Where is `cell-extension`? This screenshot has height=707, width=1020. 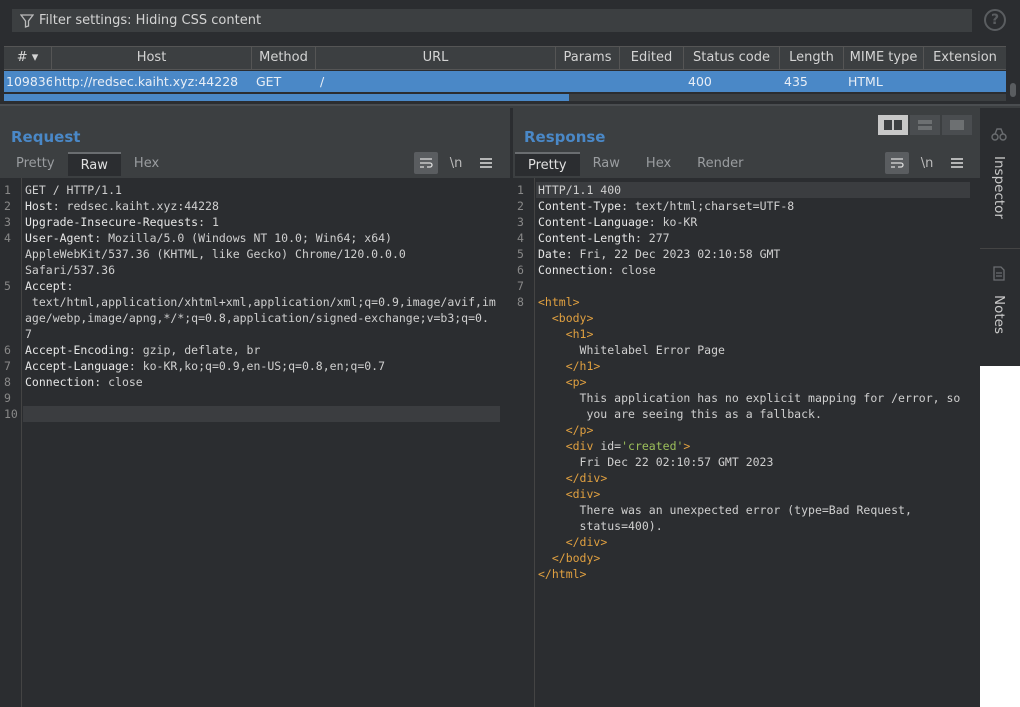 cell-extension is located at coordinates (965, 81).